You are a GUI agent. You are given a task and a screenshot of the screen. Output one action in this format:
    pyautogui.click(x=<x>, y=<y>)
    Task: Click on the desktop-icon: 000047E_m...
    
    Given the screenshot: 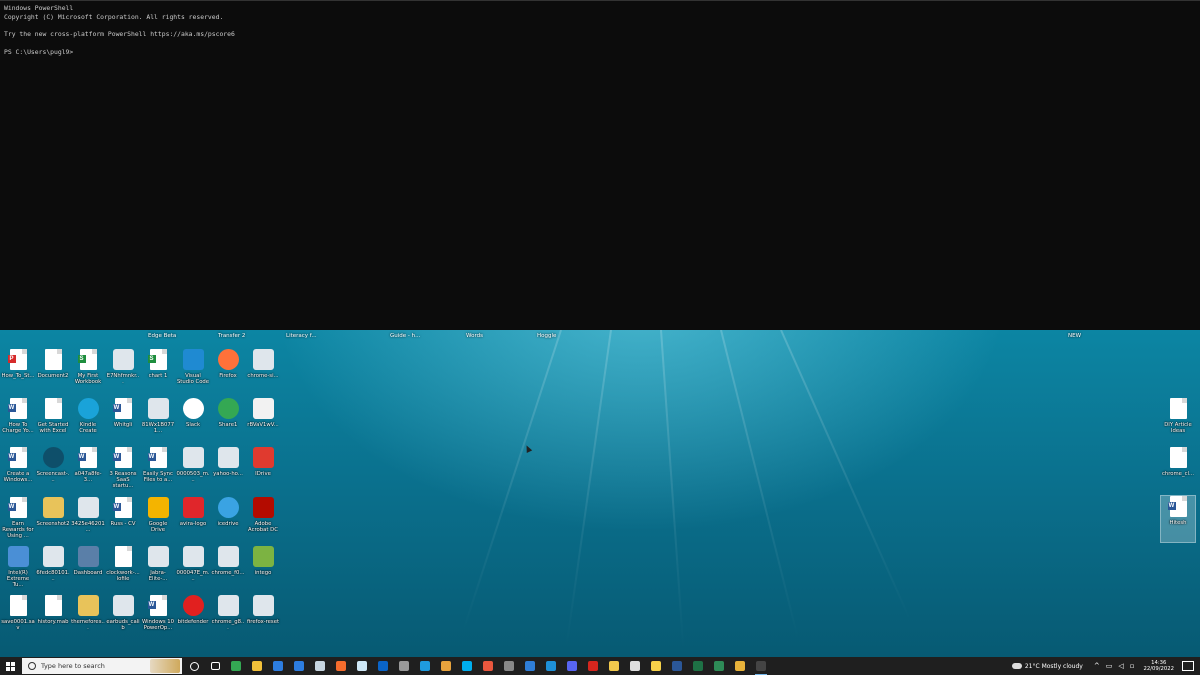 What is the action you would take?
    pyautogui.click(x=193, y=568)
    